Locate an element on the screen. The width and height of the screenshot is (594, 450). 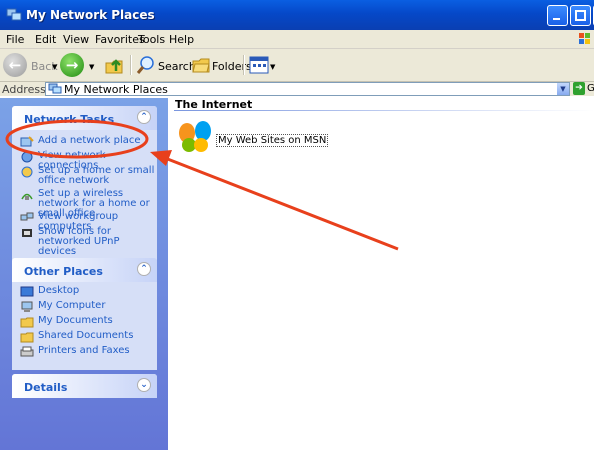
title-bar: My Network Places is located at coordinates (297, 15).